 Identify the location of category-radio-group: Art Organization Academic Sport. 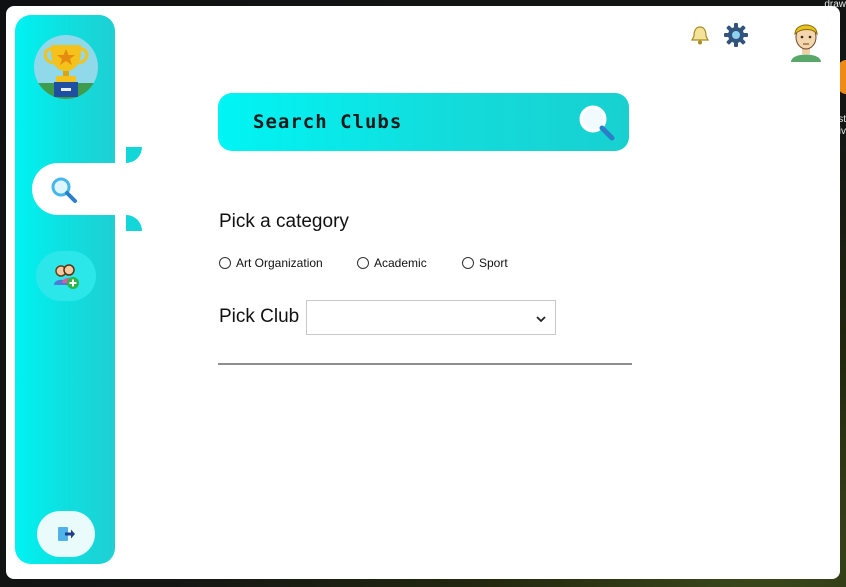
(429, 263).